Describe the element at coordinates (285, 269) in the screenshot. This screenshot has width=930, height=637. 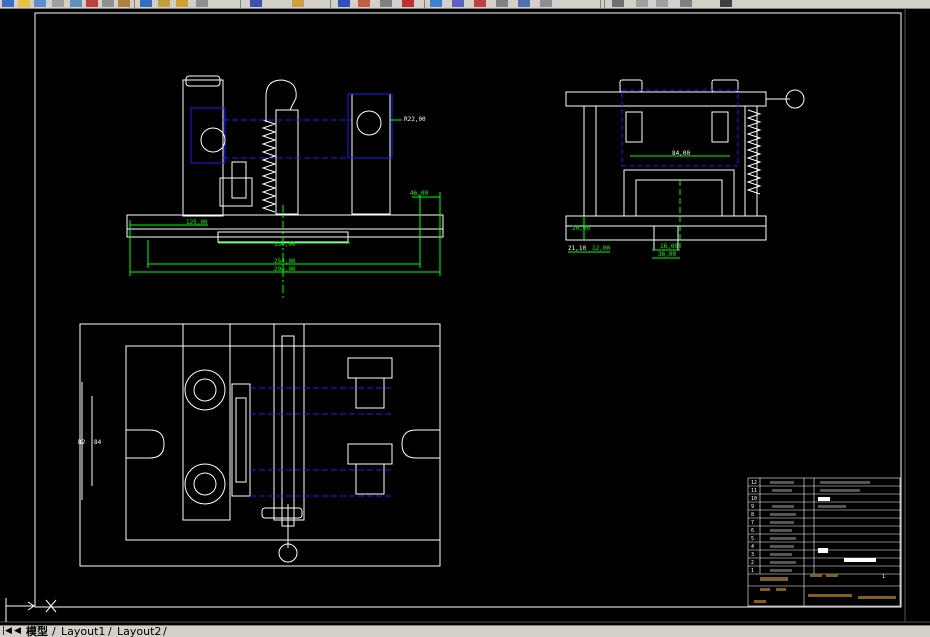
I see `dim-front-290: 290,00` at that location.